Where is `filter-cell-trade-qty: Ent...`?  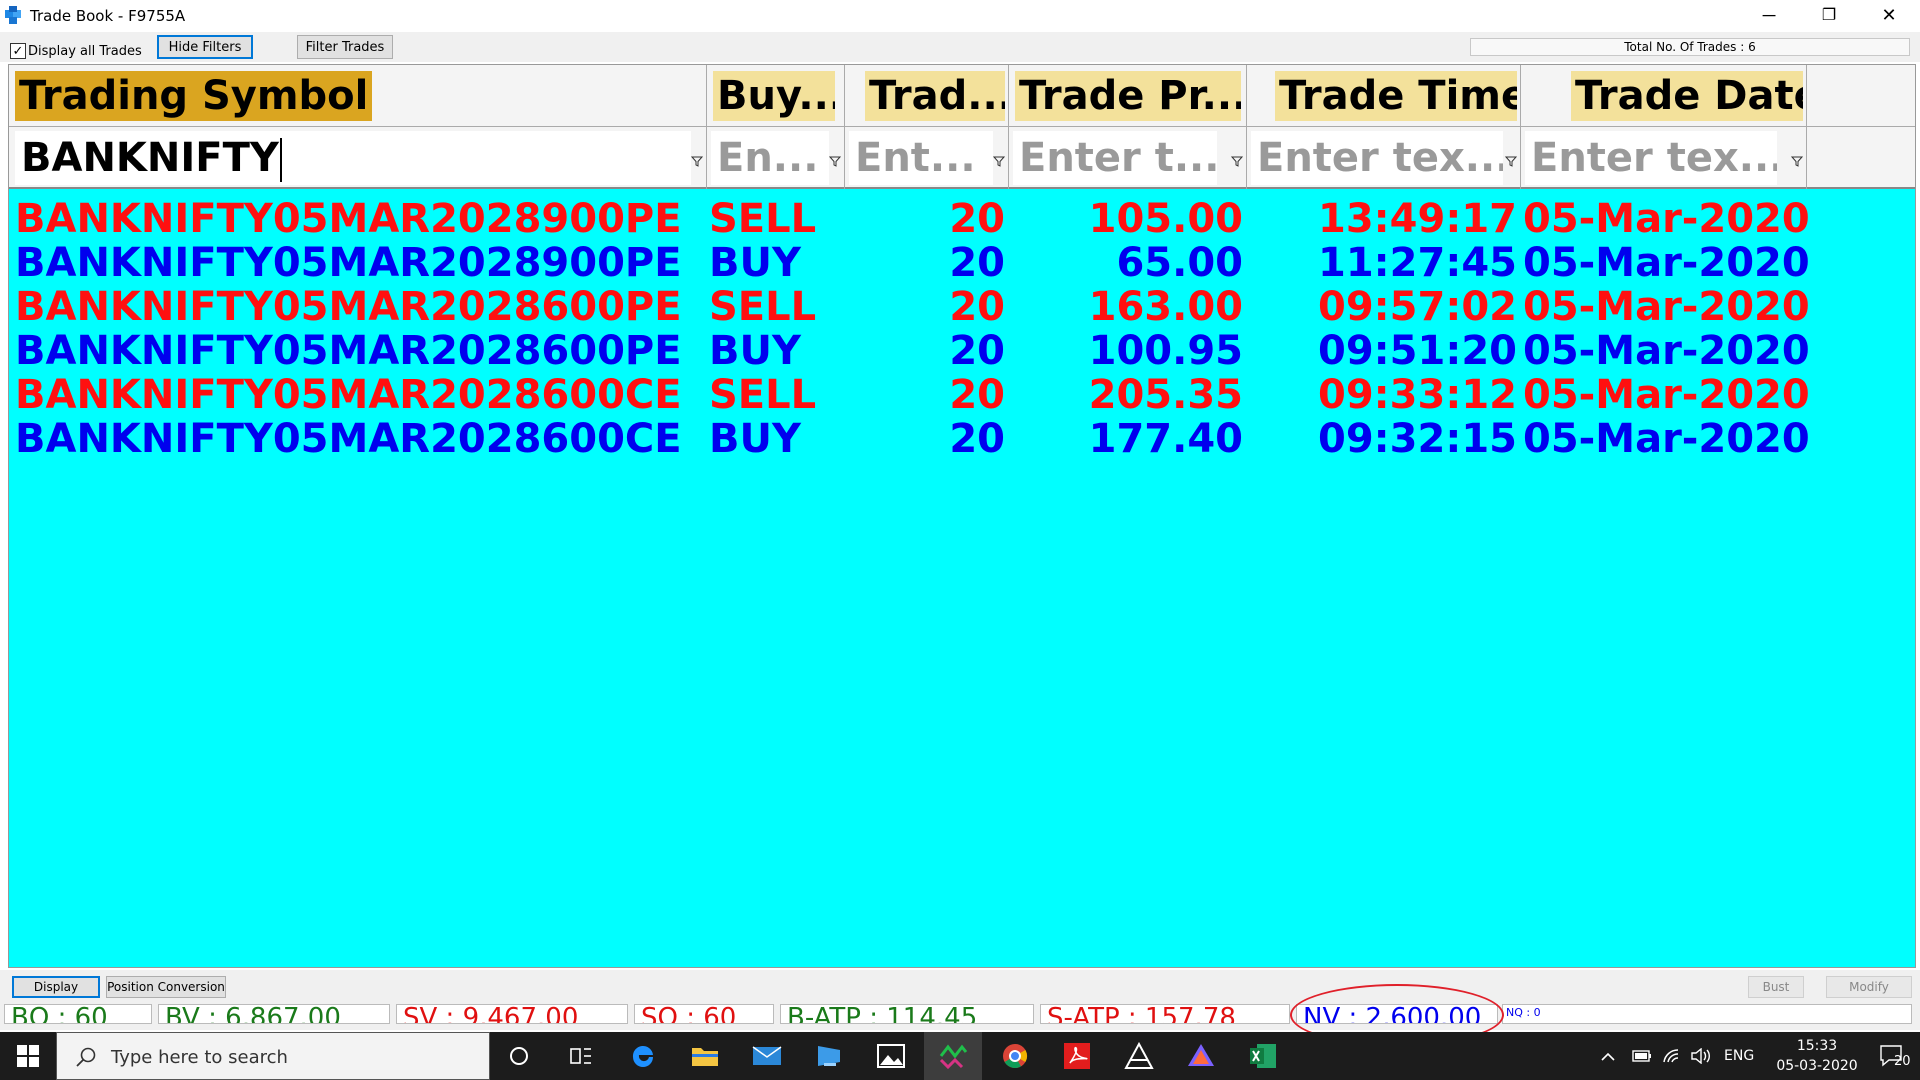
filter-cell-trade-qty: Ent... is located at coordinates (927, 158).